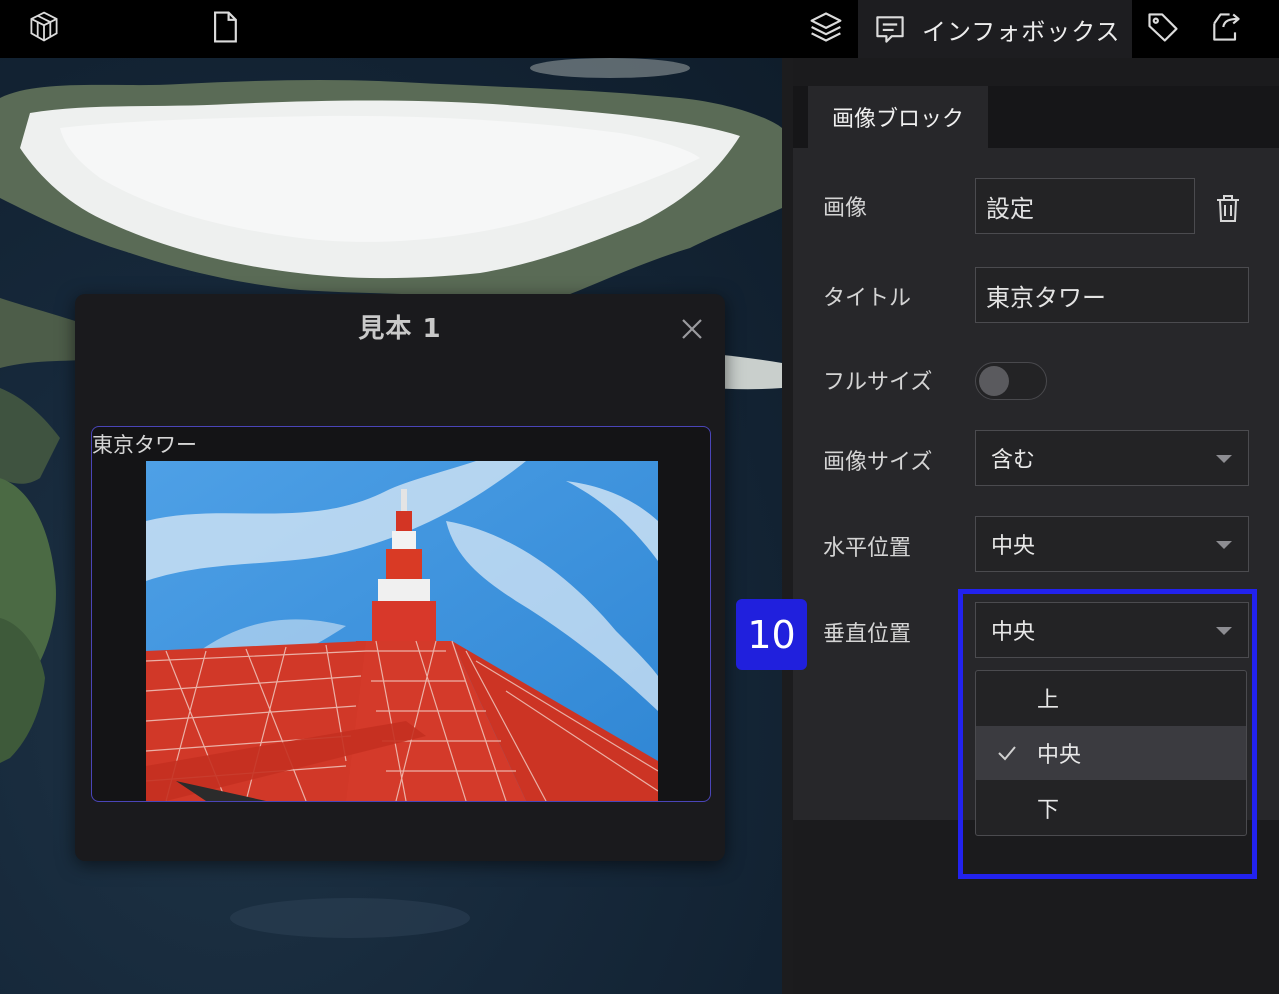 The width and height of the screenshot is (1279, 994). I want to click on tab-infobox-label: インフォボックス, so click(1021, 31).